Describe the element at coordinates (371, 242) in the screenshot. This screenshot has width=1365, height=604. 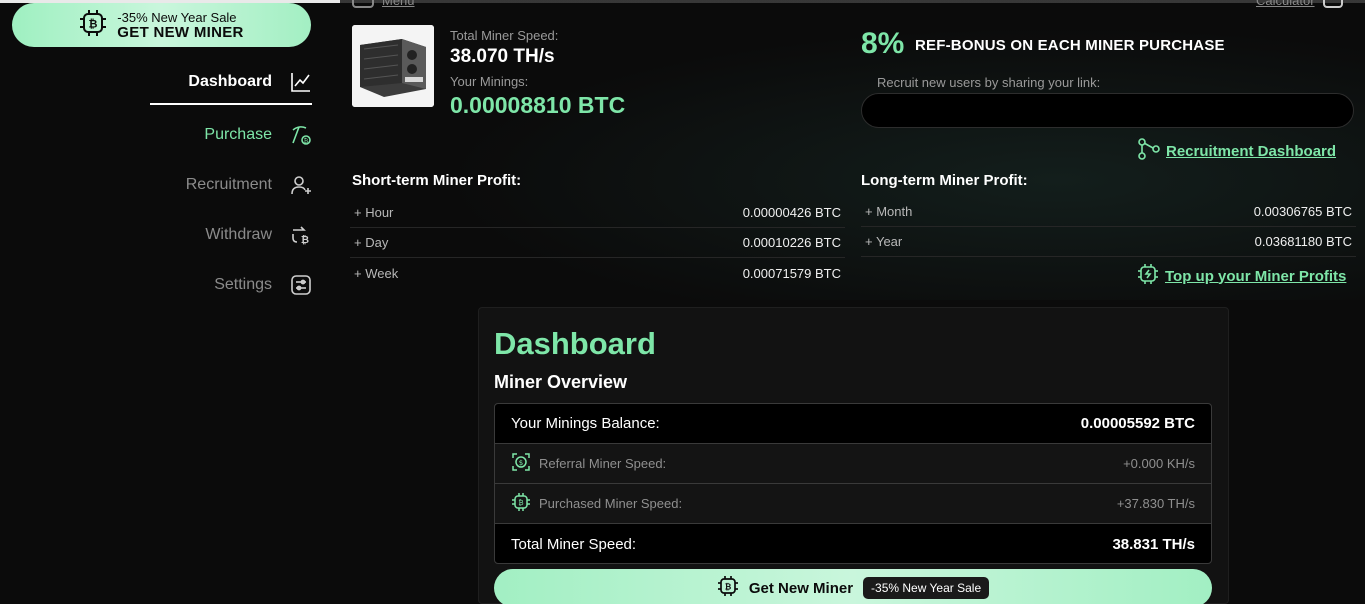
I see `row-label: + Day` at that location.